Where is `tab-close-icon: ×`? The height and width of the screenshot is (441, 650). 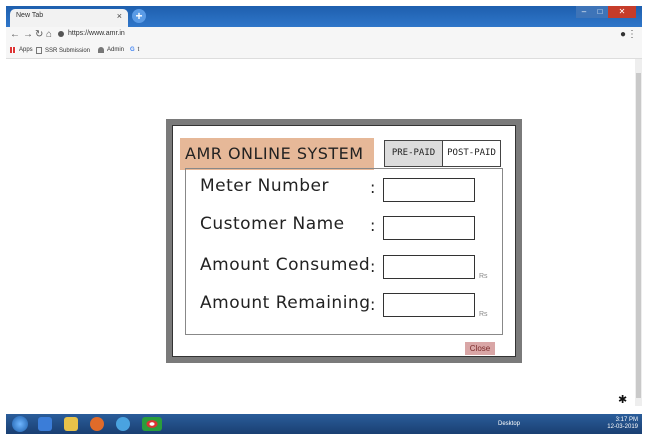 tab-close-icon: × is located at coordinates (119, 16).